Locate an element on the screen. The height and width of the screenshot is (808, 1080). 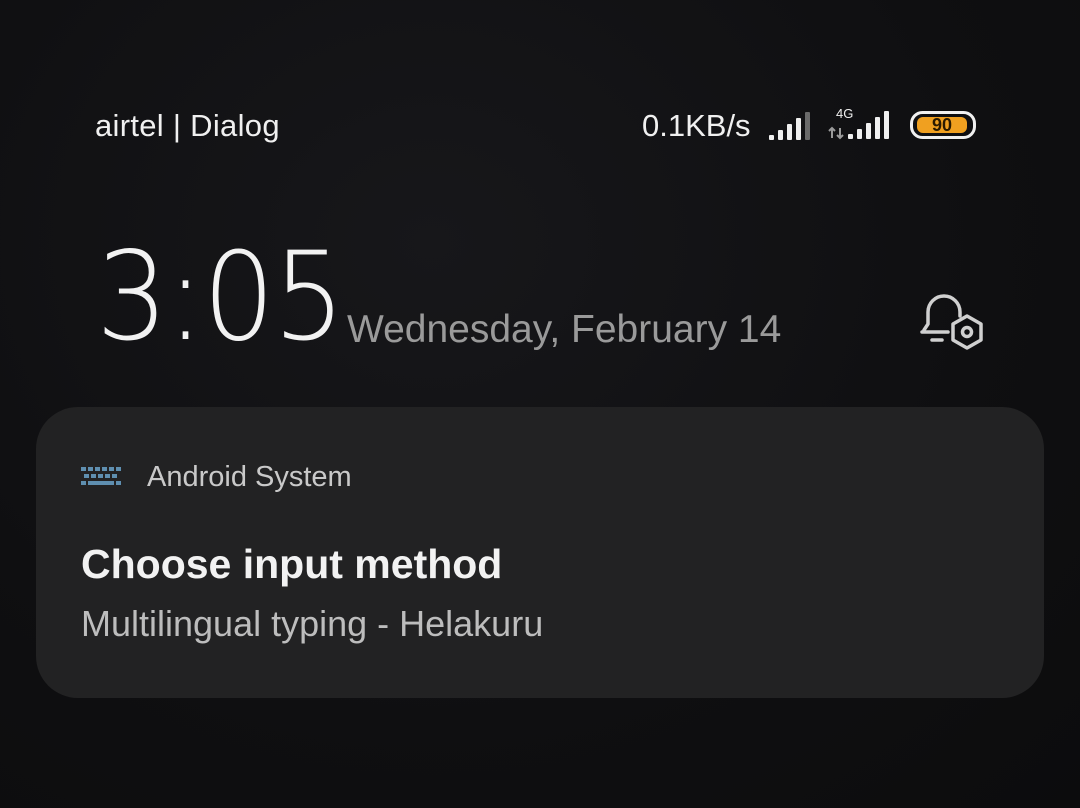
battery-icon: 90 is located at coordinates (943, 125).